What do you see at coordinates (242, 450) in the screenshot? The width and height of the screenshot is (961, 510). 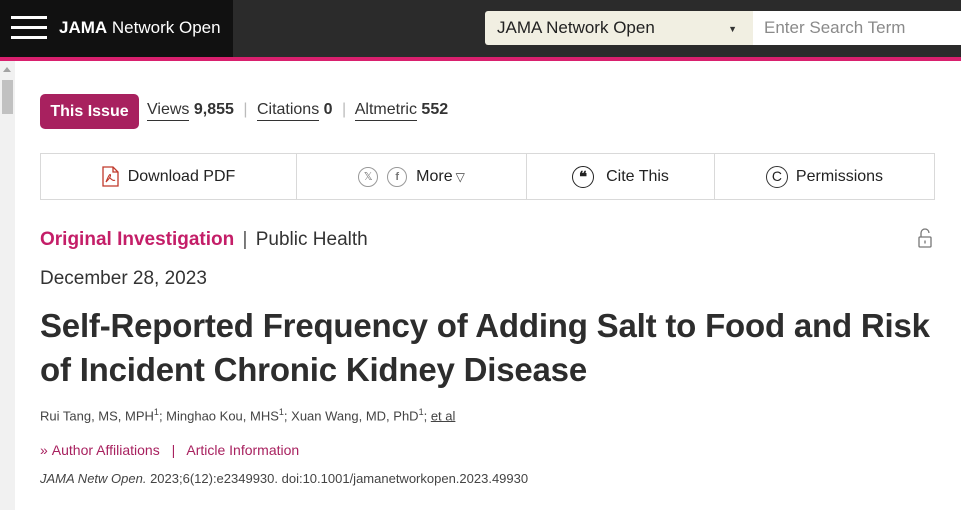 I see `article-information-link: Article Information` at bounding box center [242, 450].